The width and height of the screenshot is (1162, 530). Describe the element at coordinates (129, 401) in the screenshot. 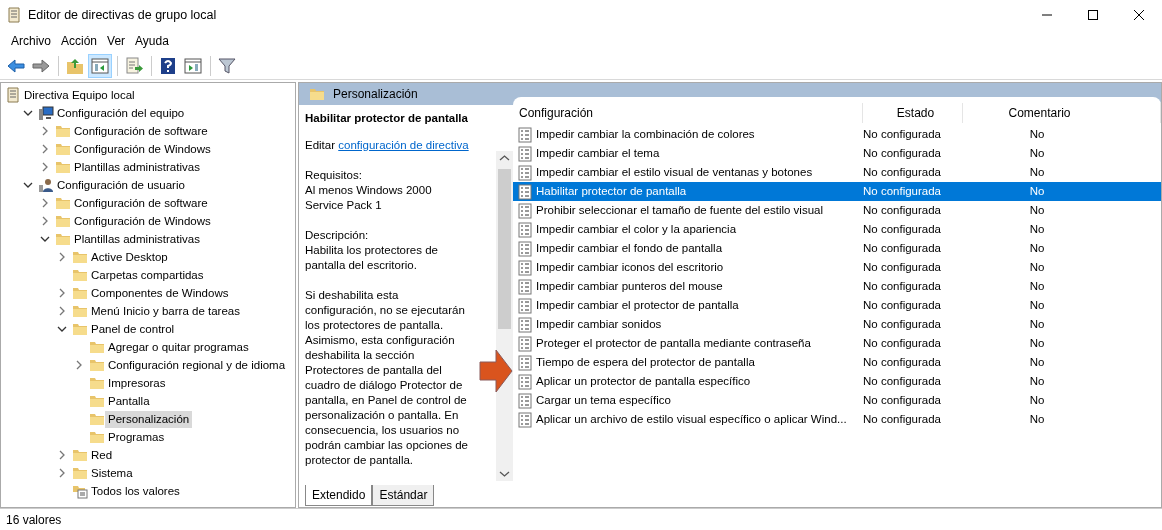

I see `tree-item: Pantalla` at that location.